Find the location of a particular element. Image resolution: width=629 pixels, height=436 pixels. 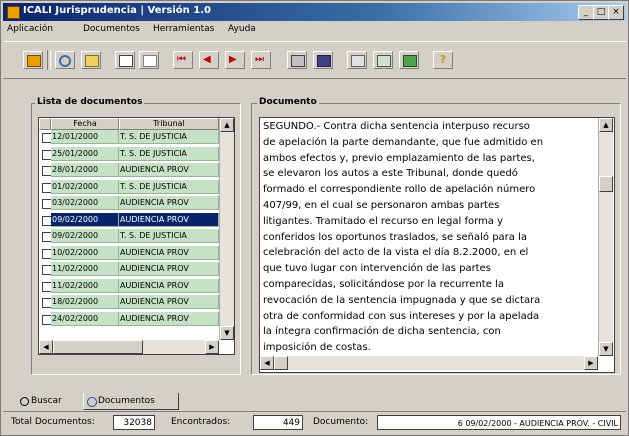

scroll-up-button: ▲ is located at coordinates (227, 125).